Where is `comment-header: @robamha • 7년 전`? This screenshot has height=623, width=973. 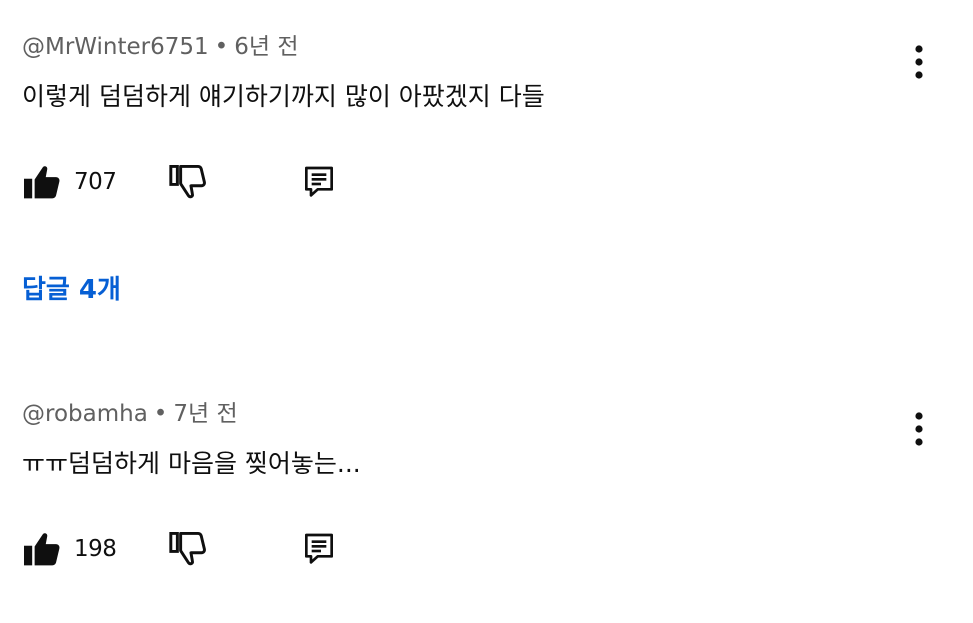
comment-header: @robamha • 7년 전 is located at coordinates (130, 414).